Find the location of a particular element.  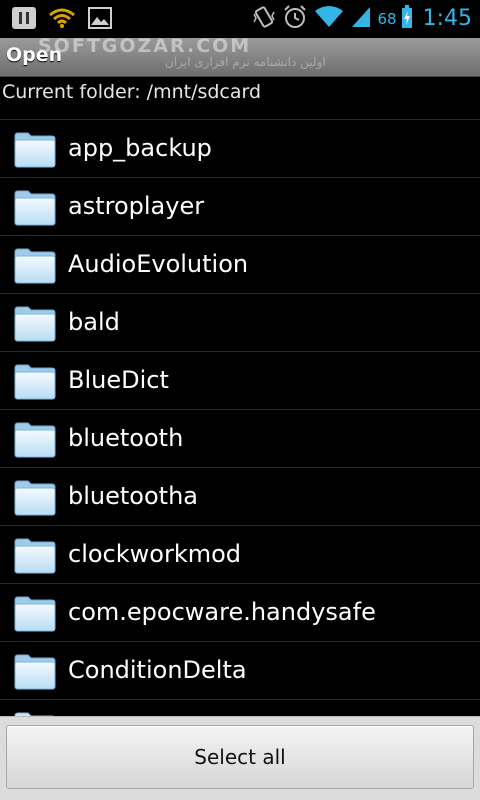

alarm-icon is located at coordinates (295, 19).